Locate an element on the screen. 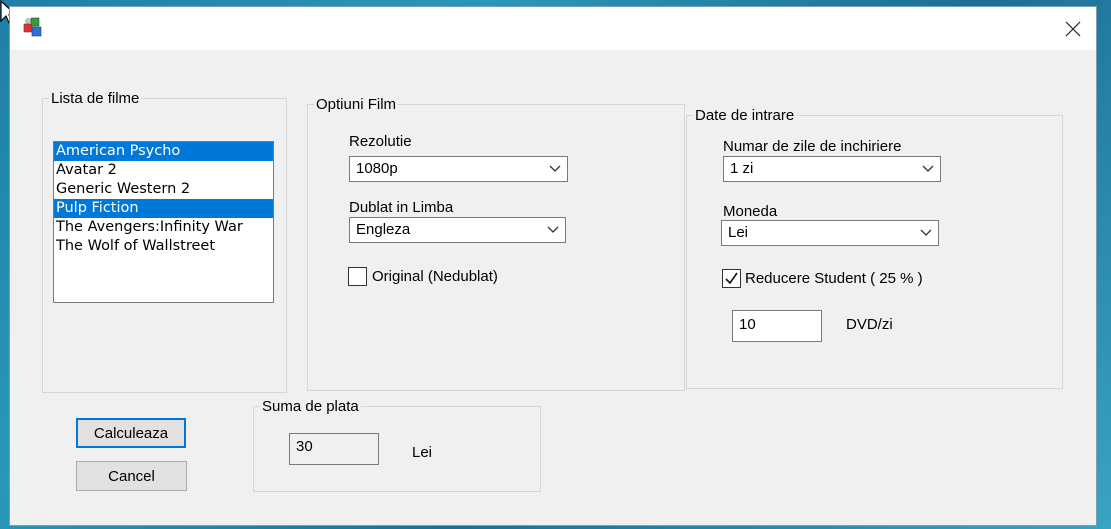  app-icon is located at coordinates (32, 27).